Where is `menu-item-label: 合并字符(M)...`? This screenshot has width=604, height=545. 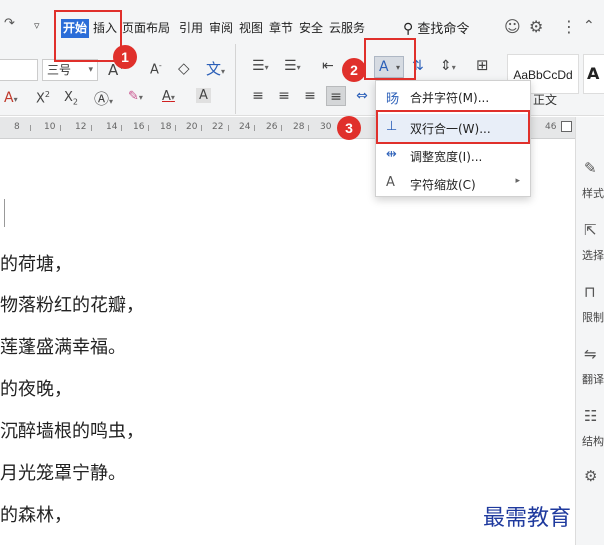 menu-item-label: 合并字符(M)... is located at coordinates (450, 98).